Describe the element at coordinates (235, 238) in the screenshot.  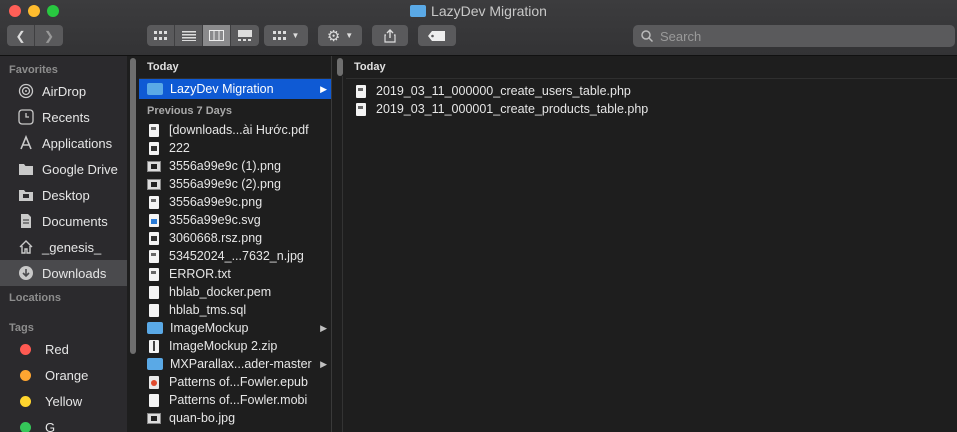
I see `file-row: 3060668.rsz.png` at that location.